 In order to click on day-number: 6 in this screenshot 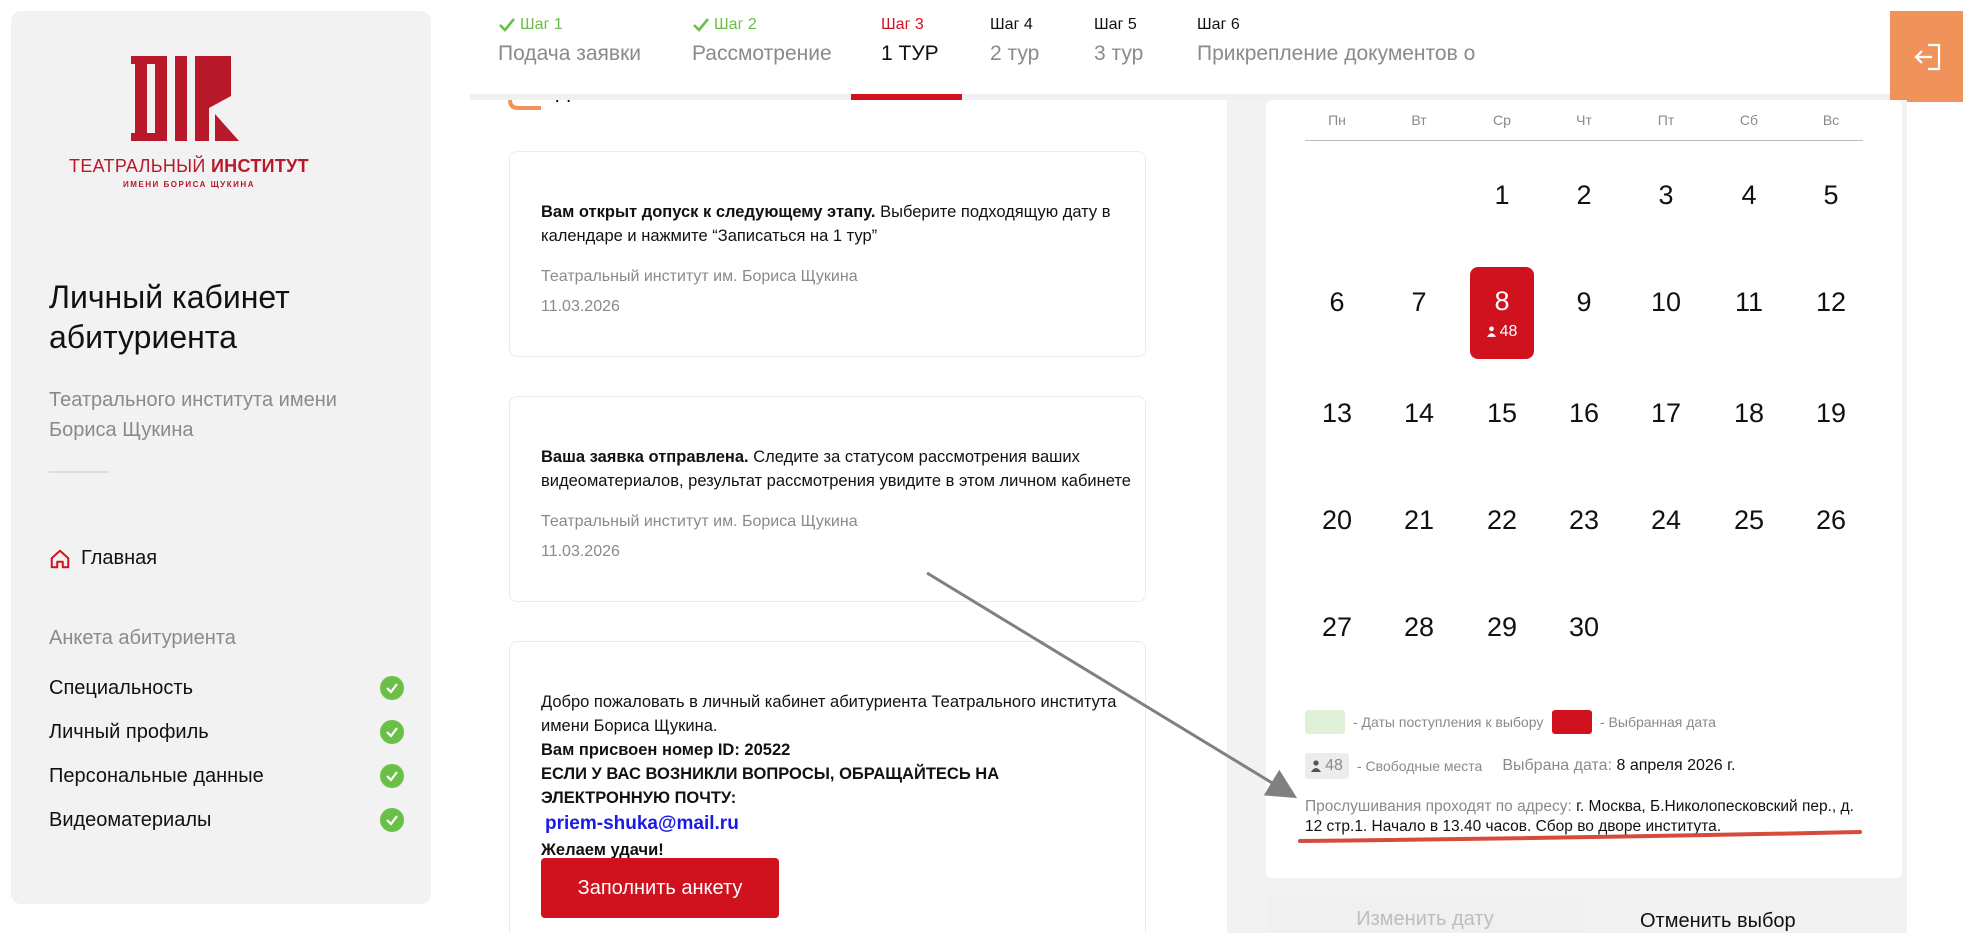, I will do `click(1337, 301)`.